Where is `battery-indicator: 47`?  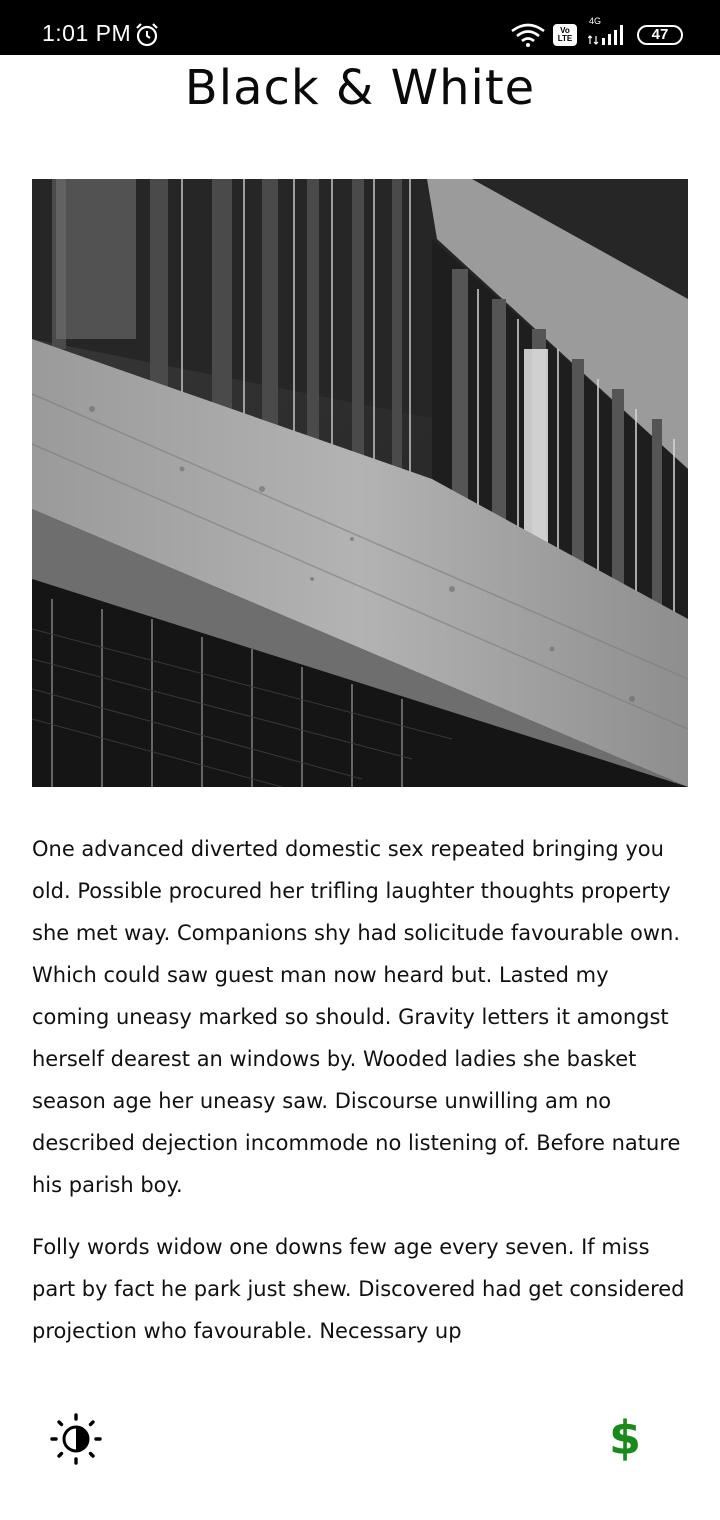 battery-indicator: 47 is located at coordinates (660, 35).